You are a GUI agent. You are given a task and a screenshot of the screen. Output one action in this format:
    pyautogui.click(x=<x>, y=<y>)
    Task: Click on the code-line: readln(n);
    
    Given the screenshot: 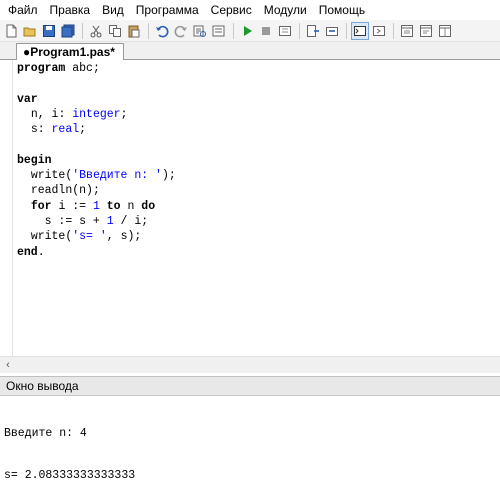 What is the action you would take?
    pyautogui.click(x=96, y=190)
    